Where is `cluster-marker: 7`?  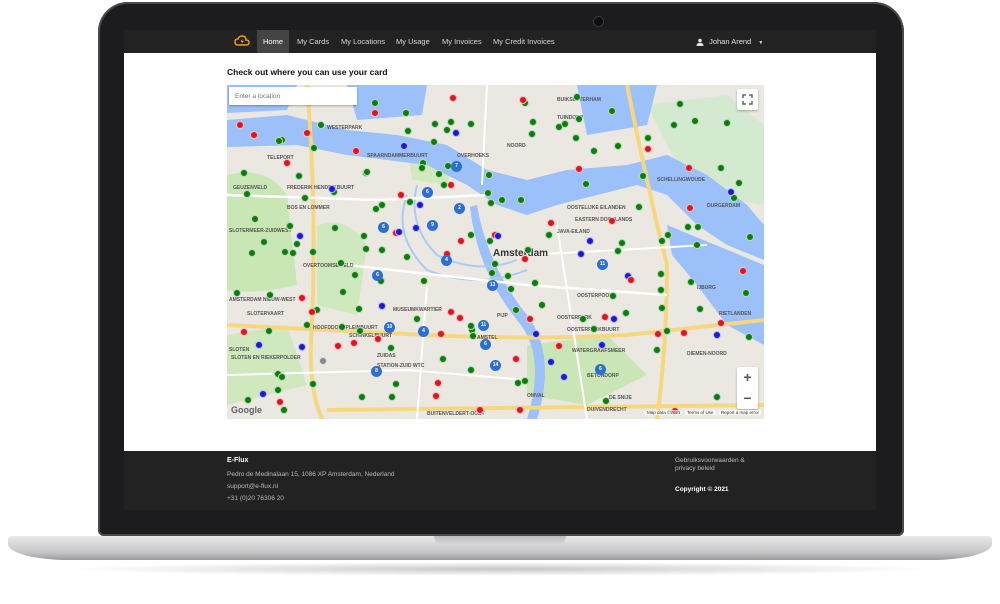
cluster-marker: 7 is located at coordinates (456, 166).